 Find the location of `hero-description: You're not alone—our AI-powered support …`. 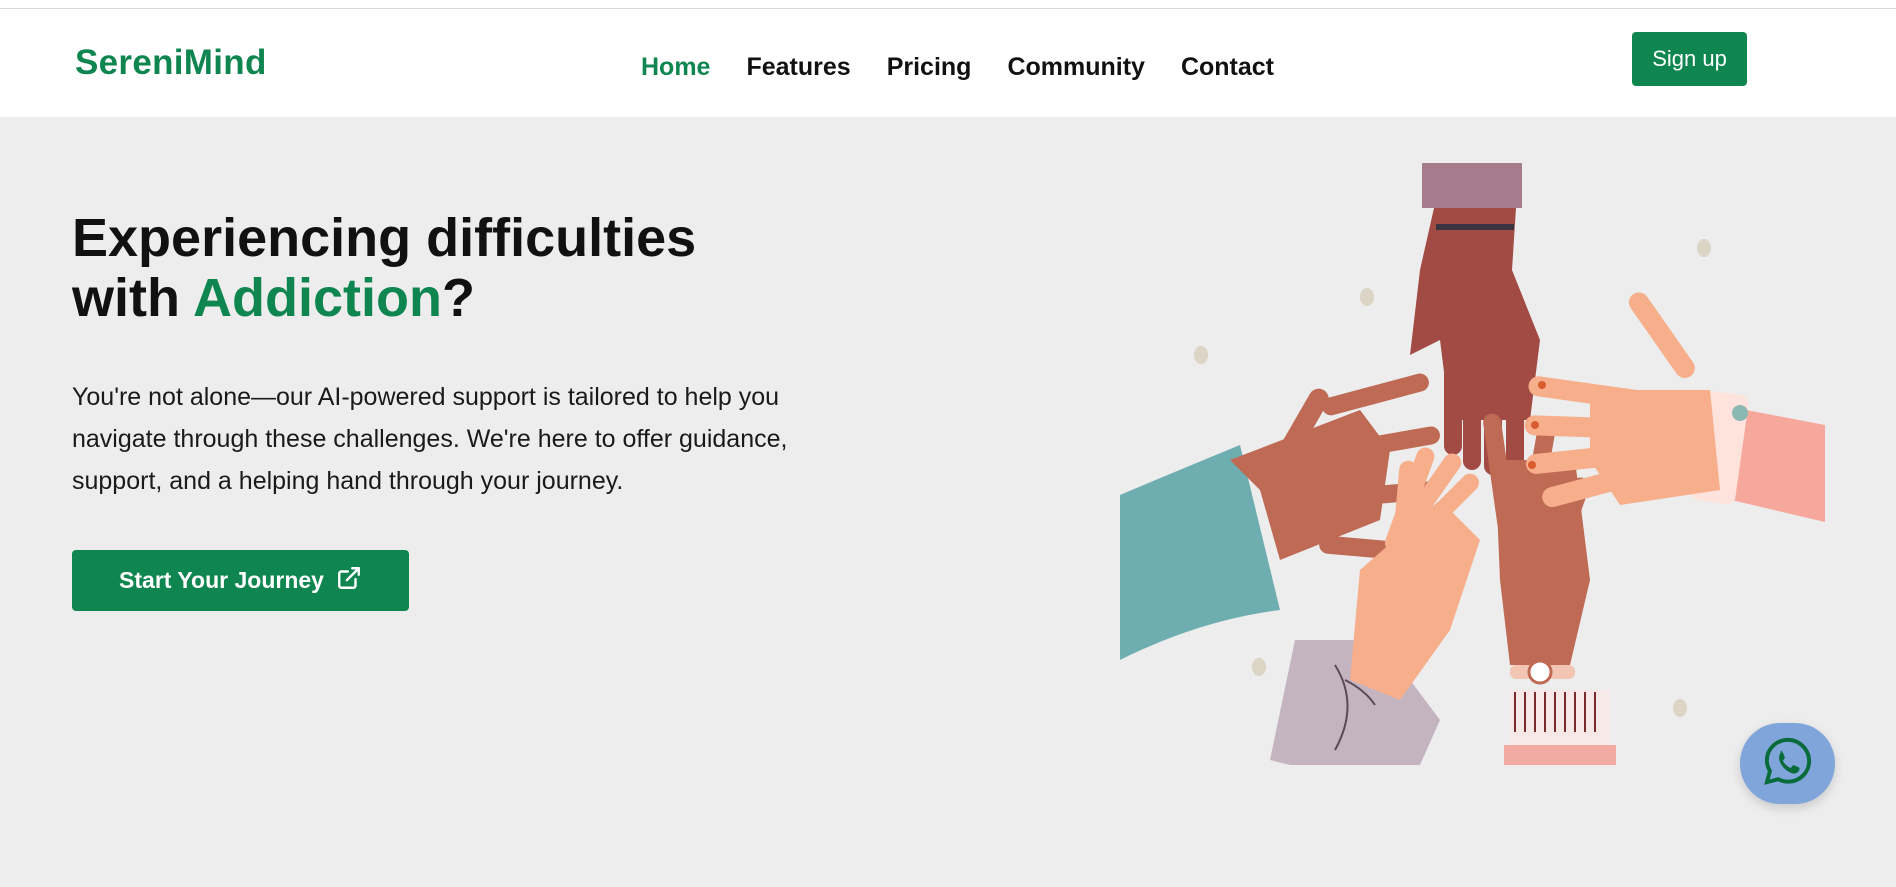

hero-description: You're not alone—our AI-powered support … is located at coordinates (430, 439).